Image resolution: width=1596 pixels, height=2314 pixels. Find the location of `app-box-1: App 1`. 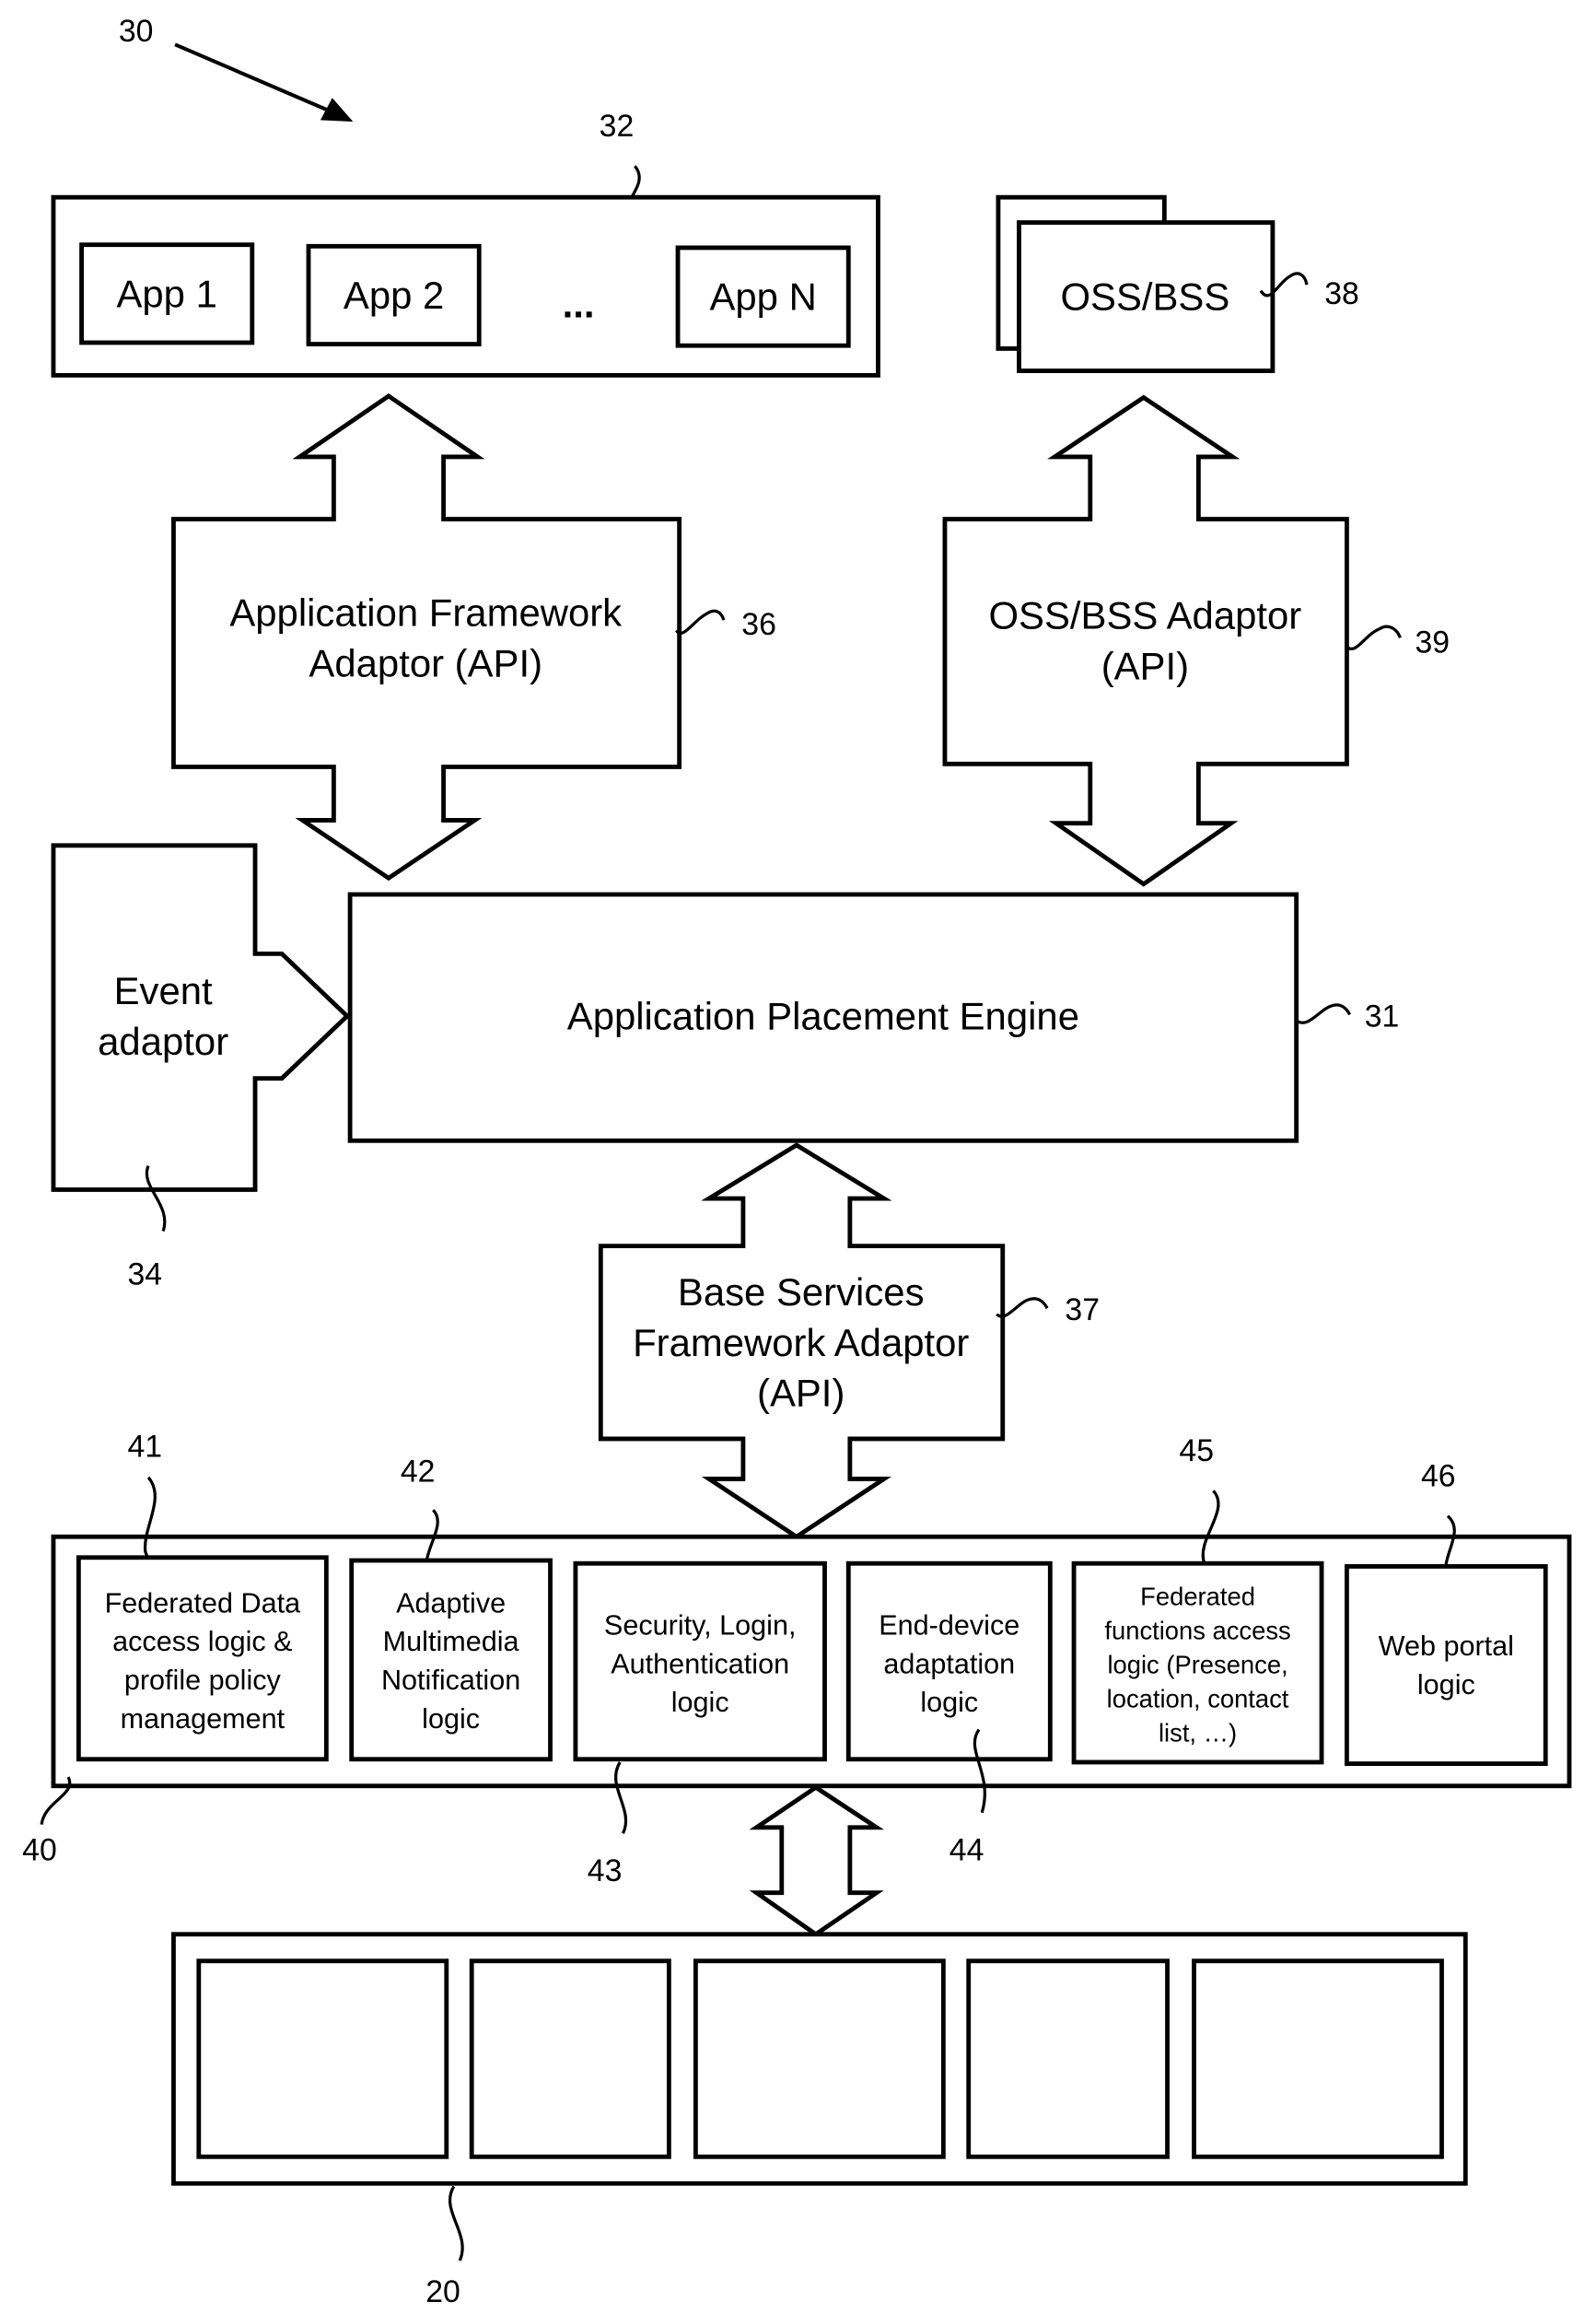

app-box-1: App 1 is located at coordinates (167, 293).